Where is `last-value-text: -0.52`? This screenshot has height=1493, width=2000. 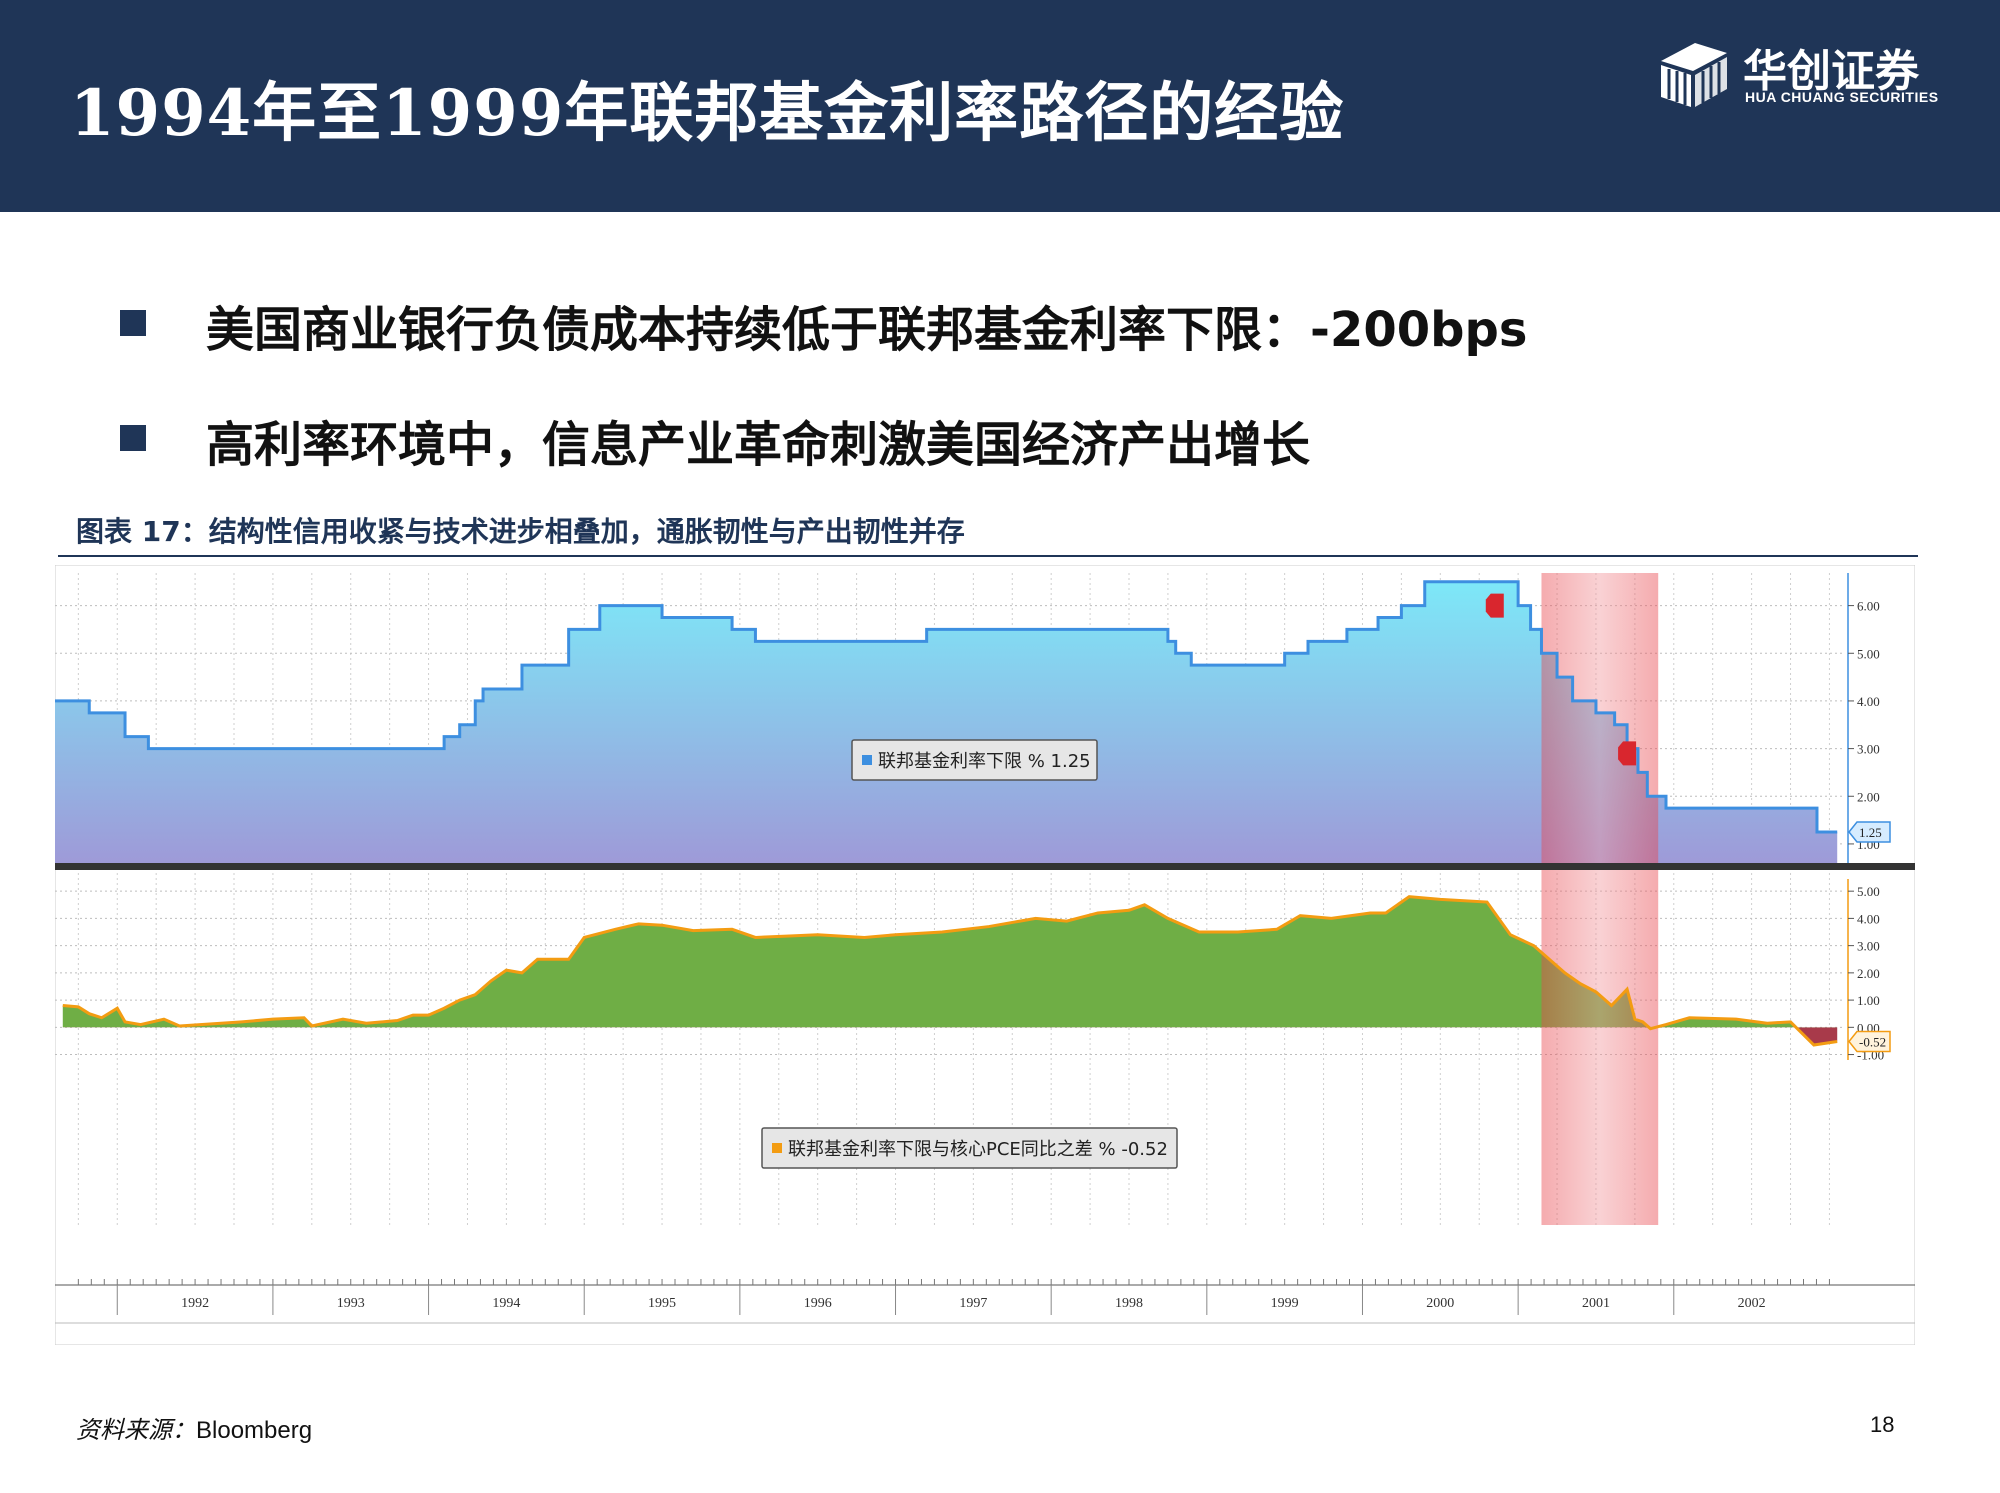 last-value-text: -0.52 is located at coordinates (1872, 1041).